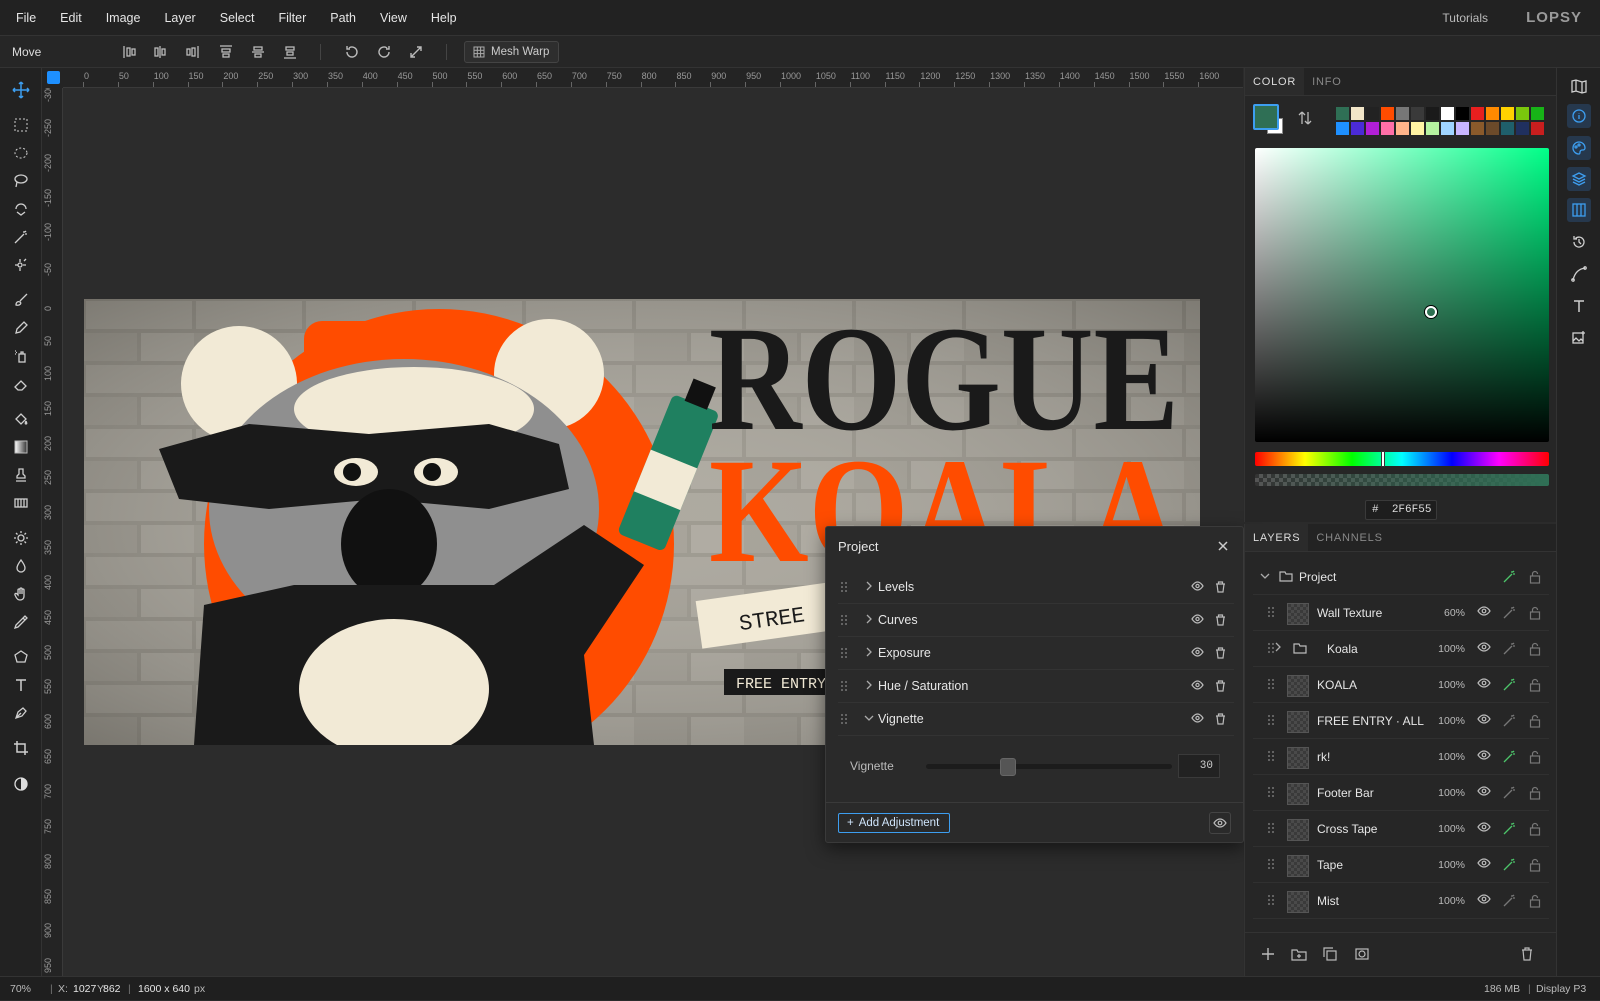 The image size is (1600, 1001). I want to click on map-icon, so click(1579, 86).